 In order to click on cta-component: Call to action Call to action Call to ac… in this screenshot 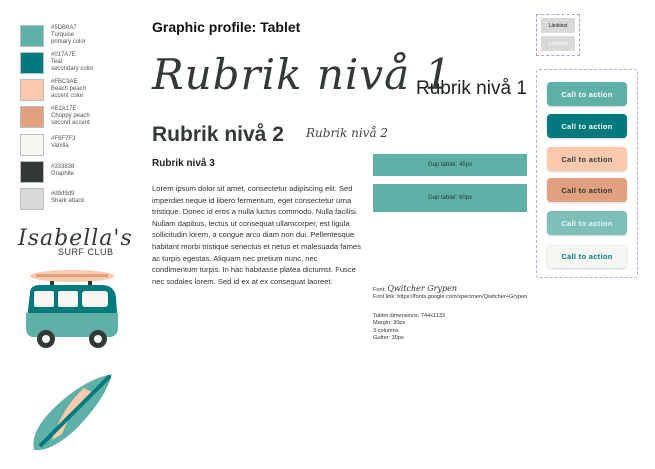, I will do `click(587, 173)`.